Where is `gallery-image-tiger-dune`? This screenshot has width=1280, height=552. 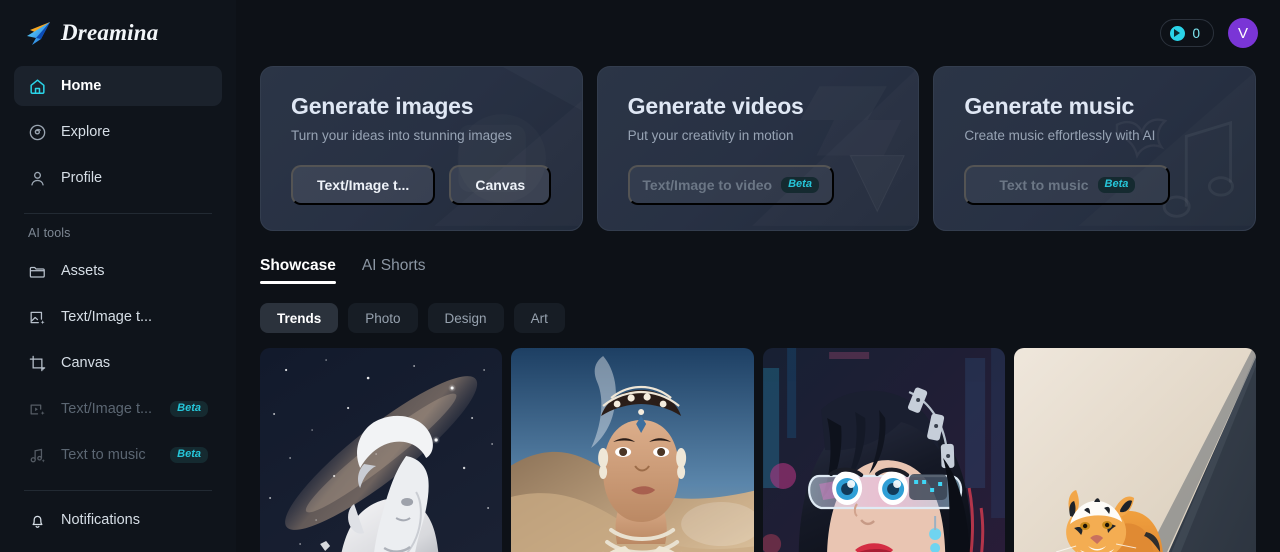
gallery-image-tiger-dune is located at coordinates (1134, 450).